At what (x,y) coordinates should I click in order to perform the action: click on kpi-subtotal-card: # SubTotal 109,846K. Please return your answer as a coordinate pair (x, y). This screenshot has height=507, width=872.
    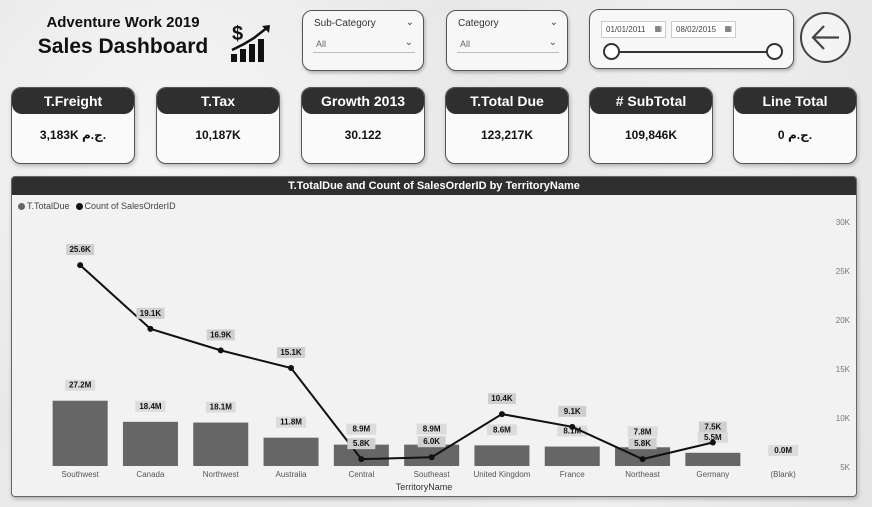
    Looking at the image, I should click on (651, 125).